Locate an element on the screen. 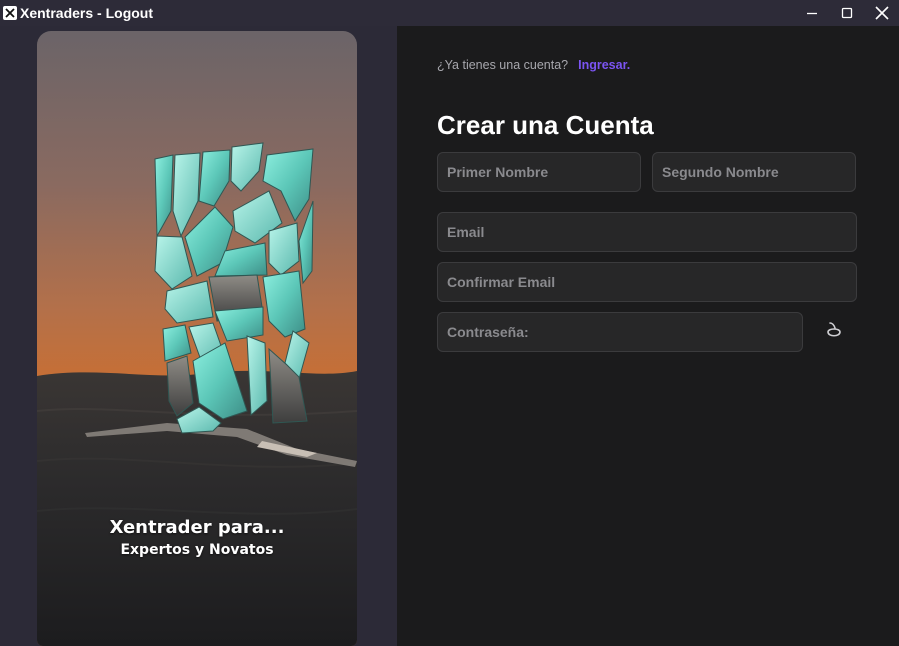  email-input is located at coordinates (647, 232).